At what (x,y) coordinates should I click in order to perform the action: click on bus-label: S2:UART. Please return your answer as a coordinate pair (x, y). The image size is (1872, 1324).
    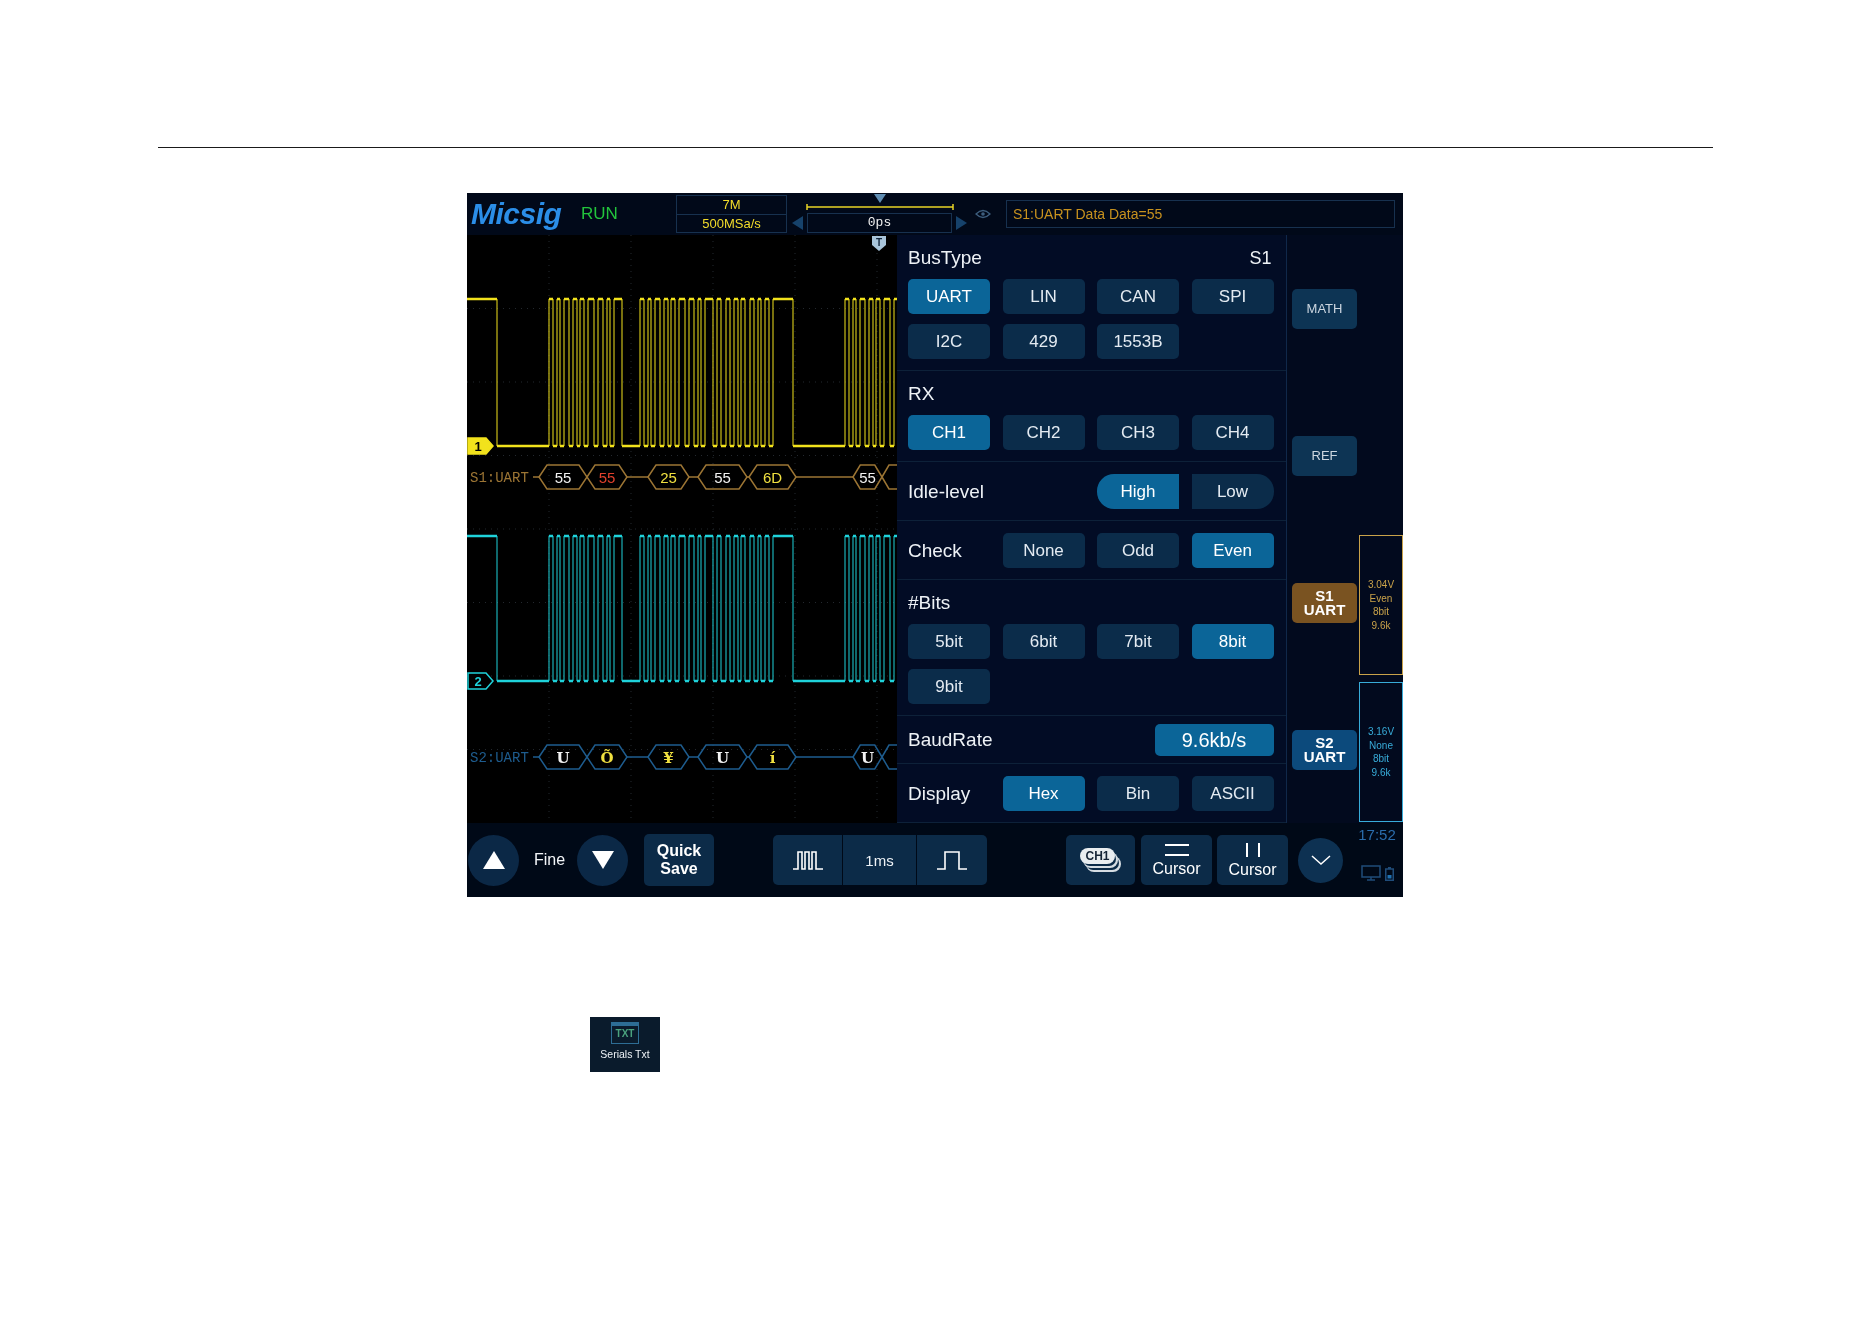
    Looking at the image, I should click on (499, 758).